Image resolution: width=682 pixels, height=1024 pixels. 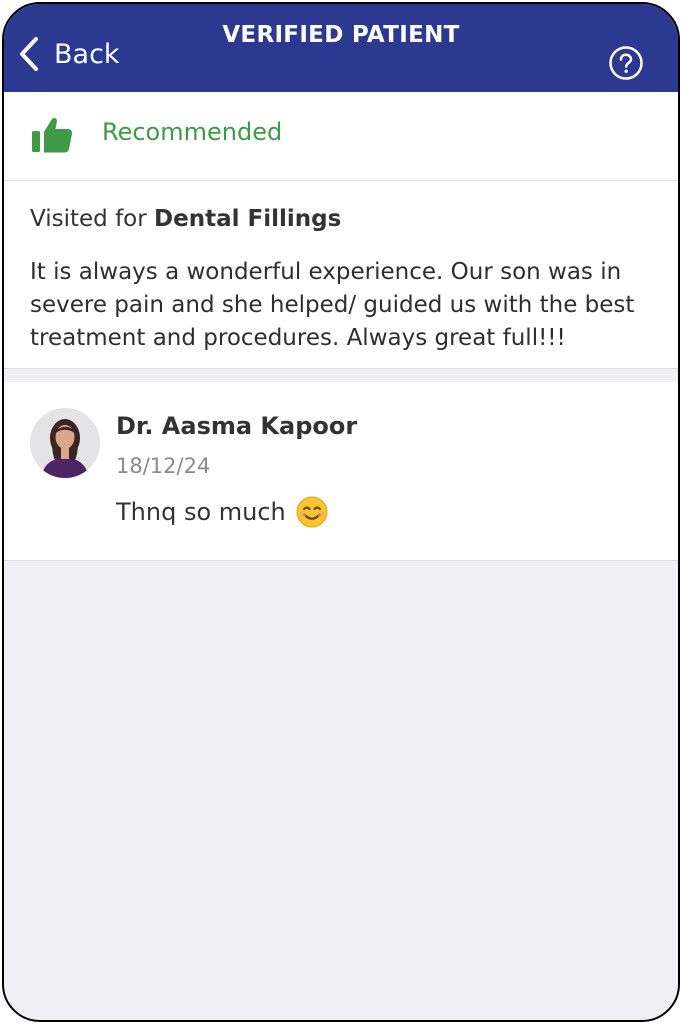 I want to click on thumbs-up-icon, so click(x=52, y=135).